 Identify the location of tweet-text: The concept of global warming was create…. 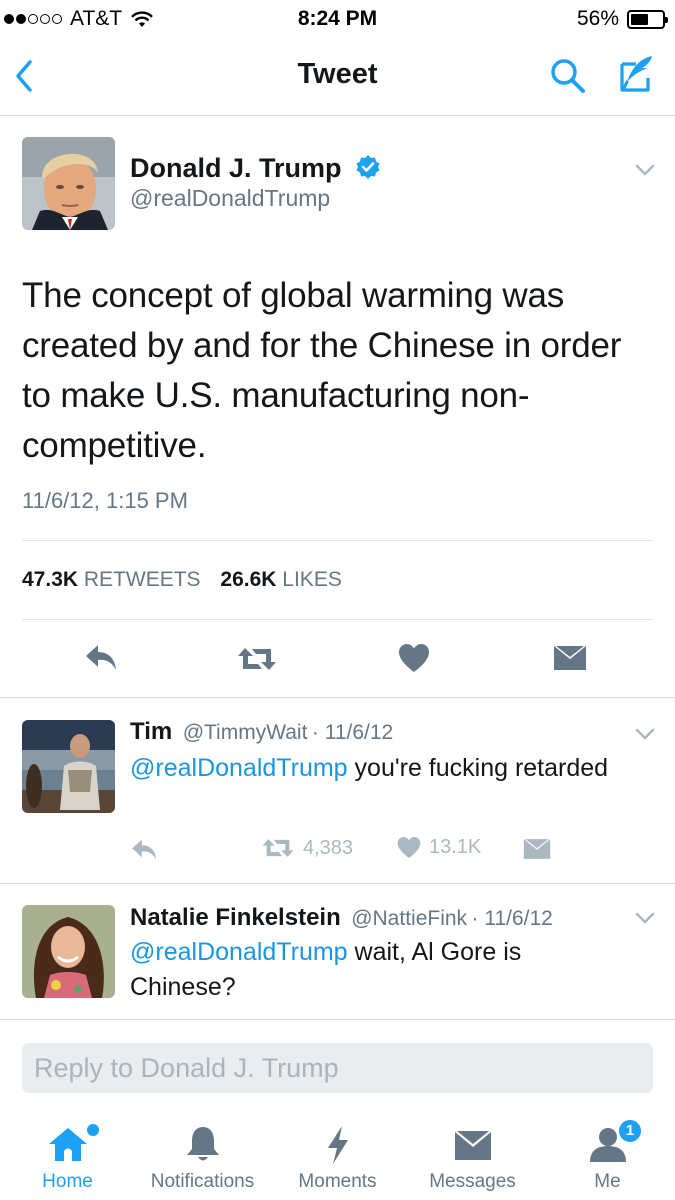
(322, 370).